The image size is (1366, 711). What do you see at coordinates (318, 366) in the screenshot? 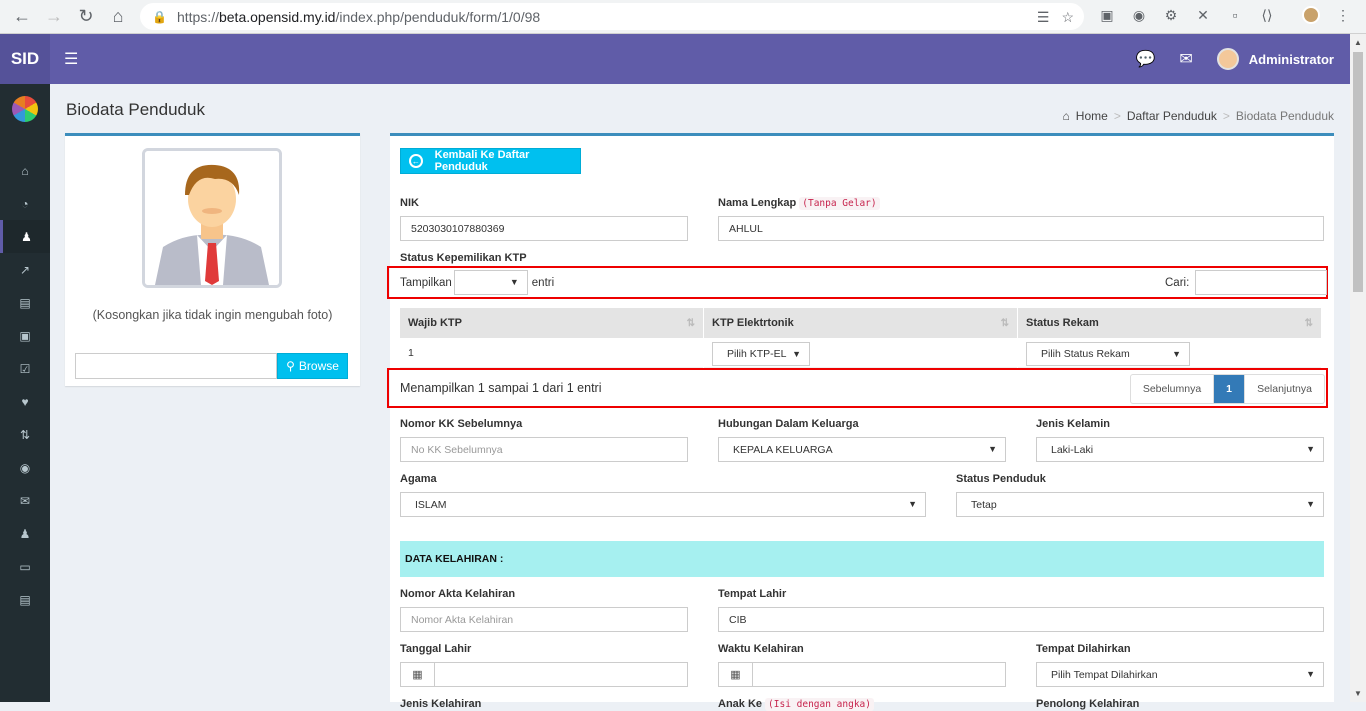
I see `browse-label: Browse` at bounding box center [318, 366].